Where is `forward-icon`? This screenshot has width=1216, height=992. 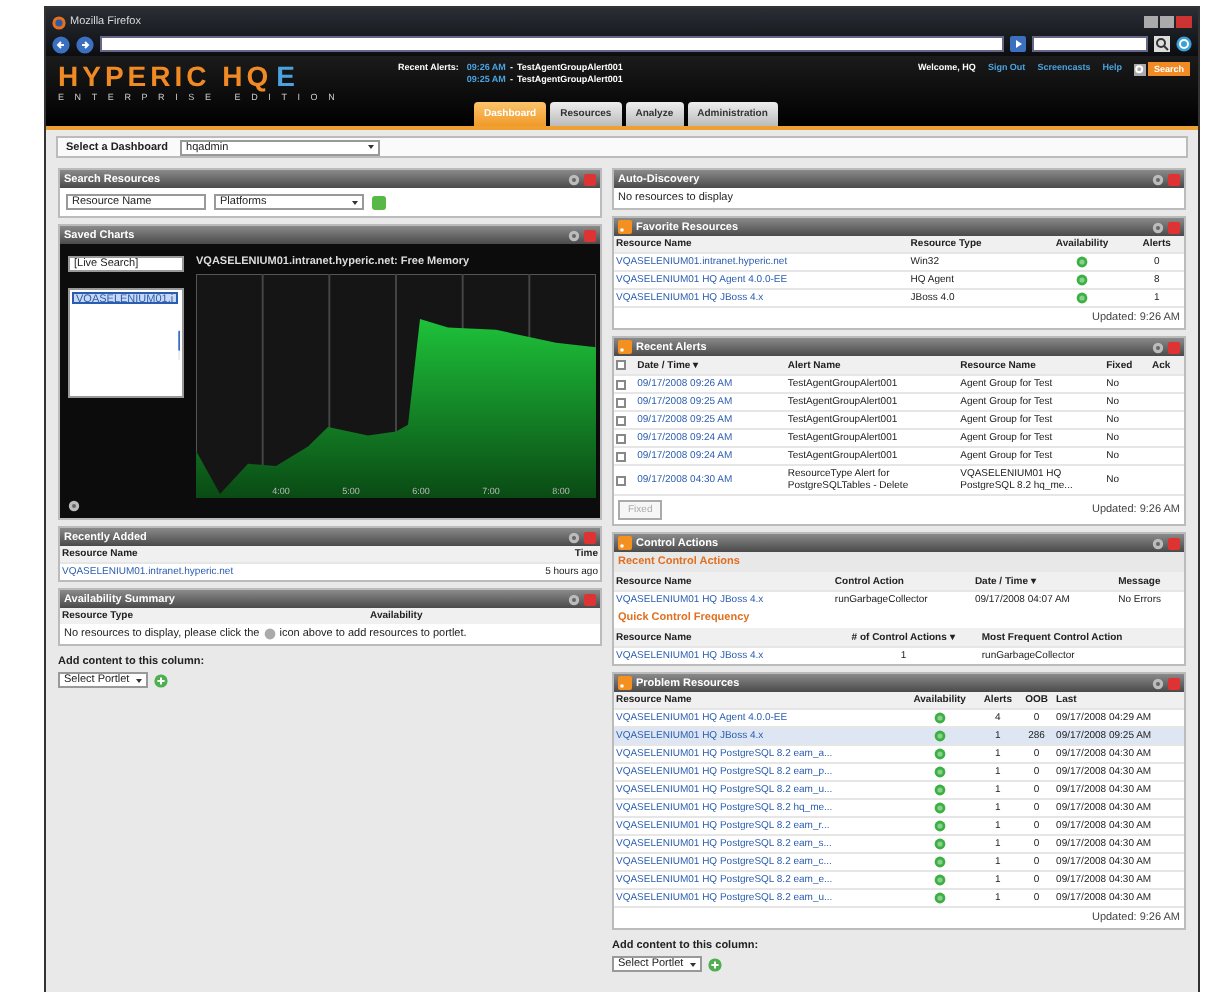
forward-icon is located at coordinates (85, 44).